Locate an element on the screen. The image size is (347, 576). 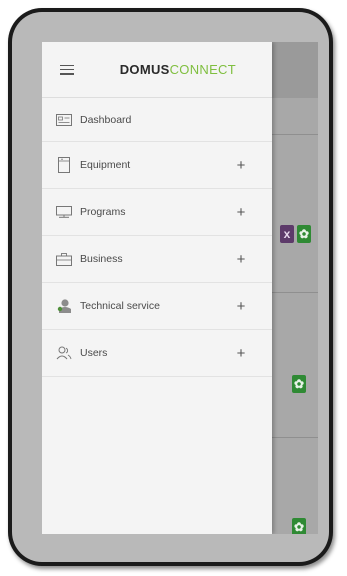
logo-part-domus: DOMUS is located at coordinates (144, 69).